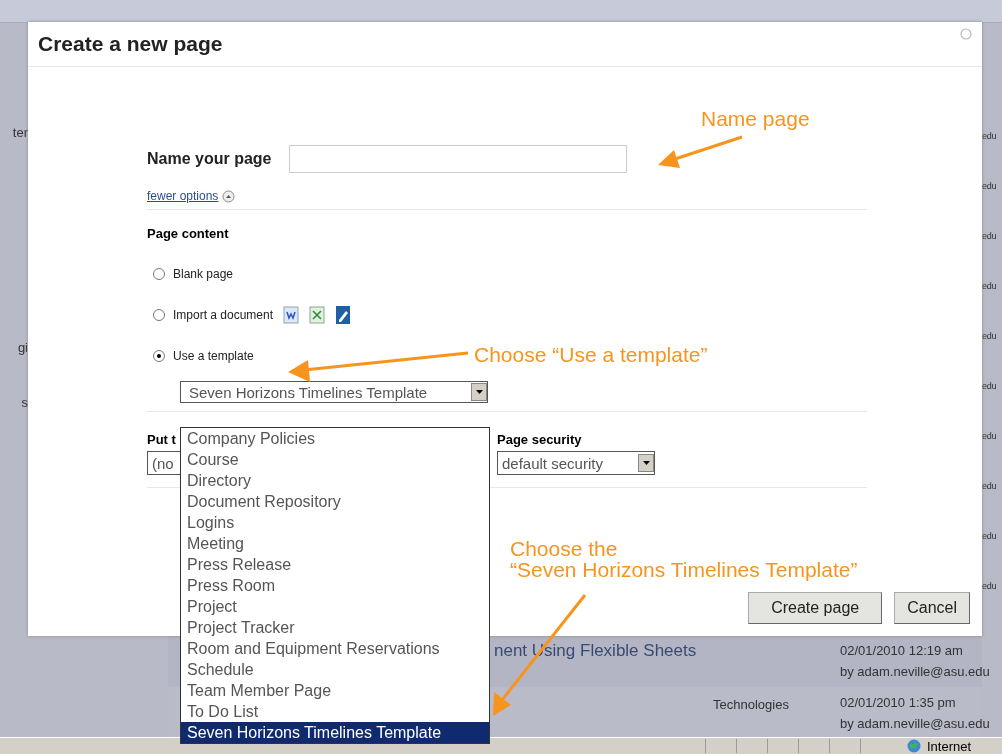 This screenshot has width=1002, height=754. Describe the element at coordinates (335, 732) in the screenshot. I see `dropdown-option: Seven Horizons Timelines Template` at that location.